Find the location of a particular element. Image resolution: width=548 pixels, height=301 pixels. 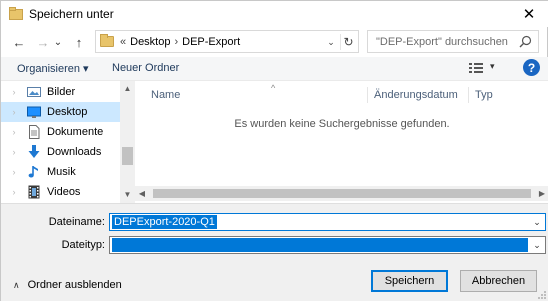

filename-label: Dateiname: is located at coordinates (76, 222).